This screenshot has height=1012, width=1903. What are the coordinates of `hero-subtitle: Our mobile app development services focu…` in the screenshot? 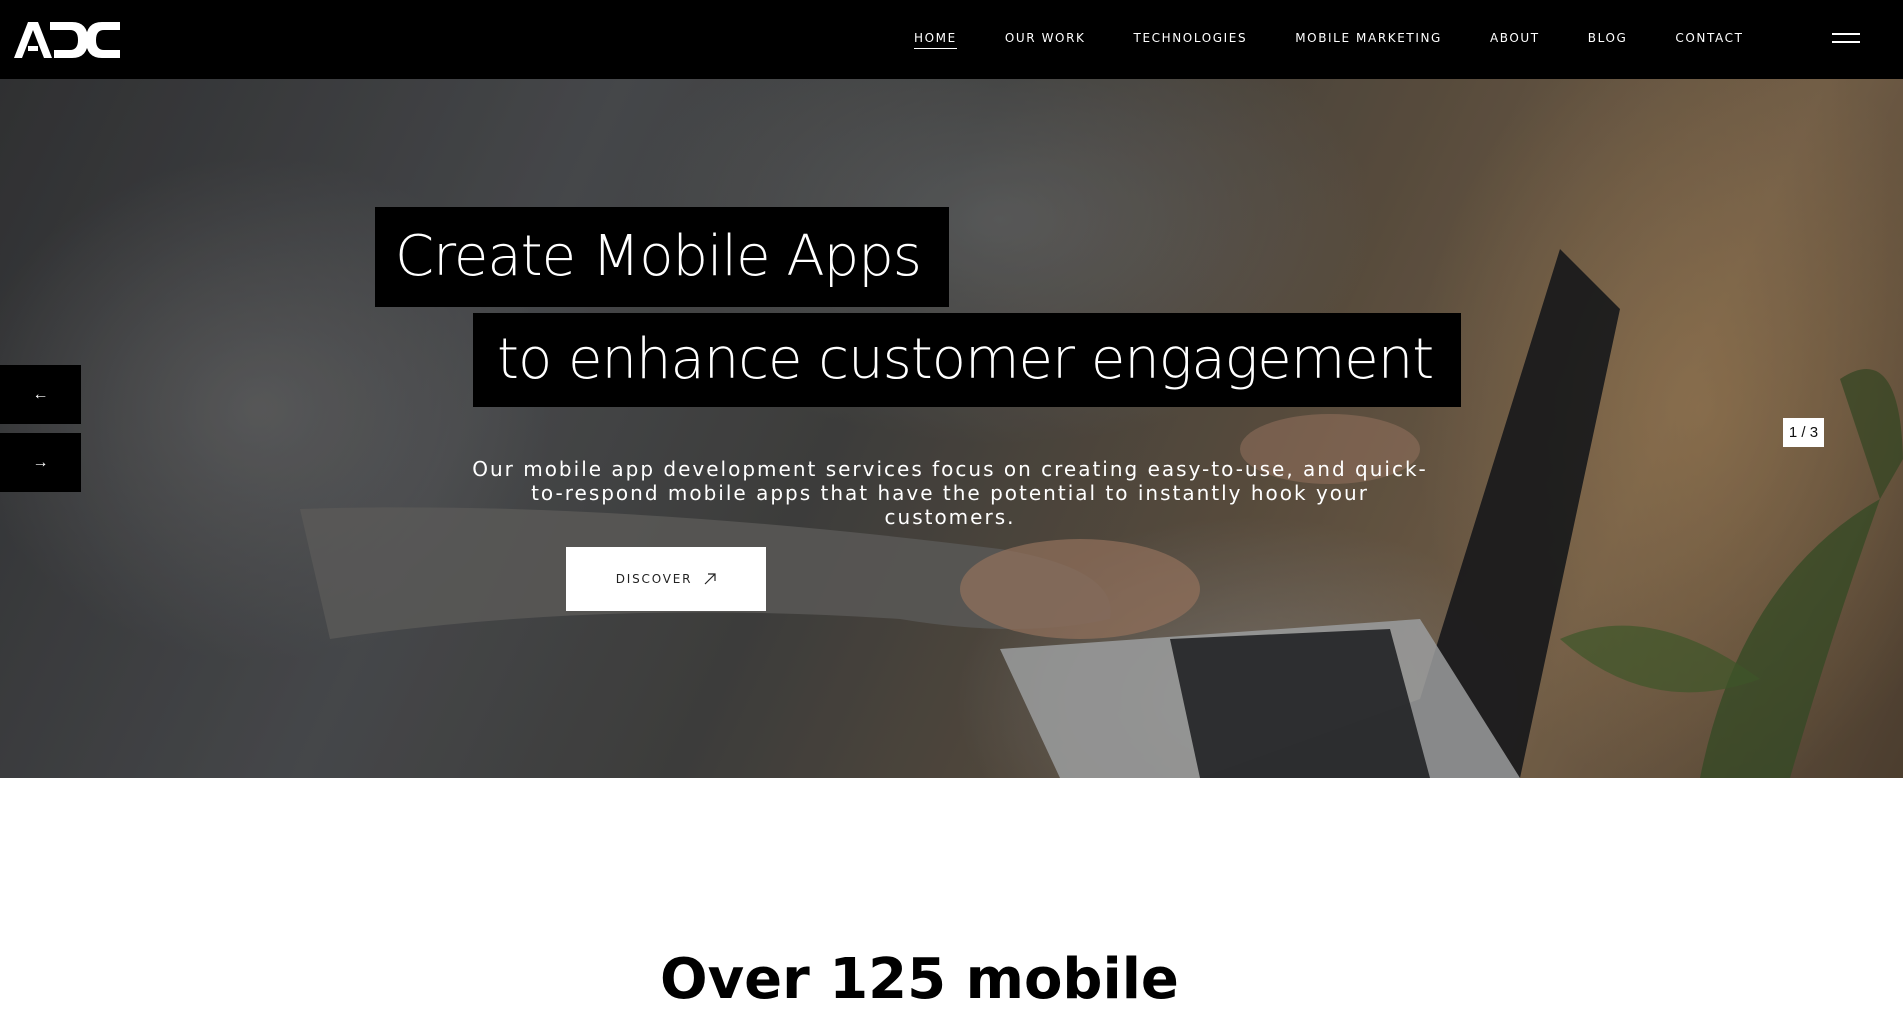 It's located at (950, 493).